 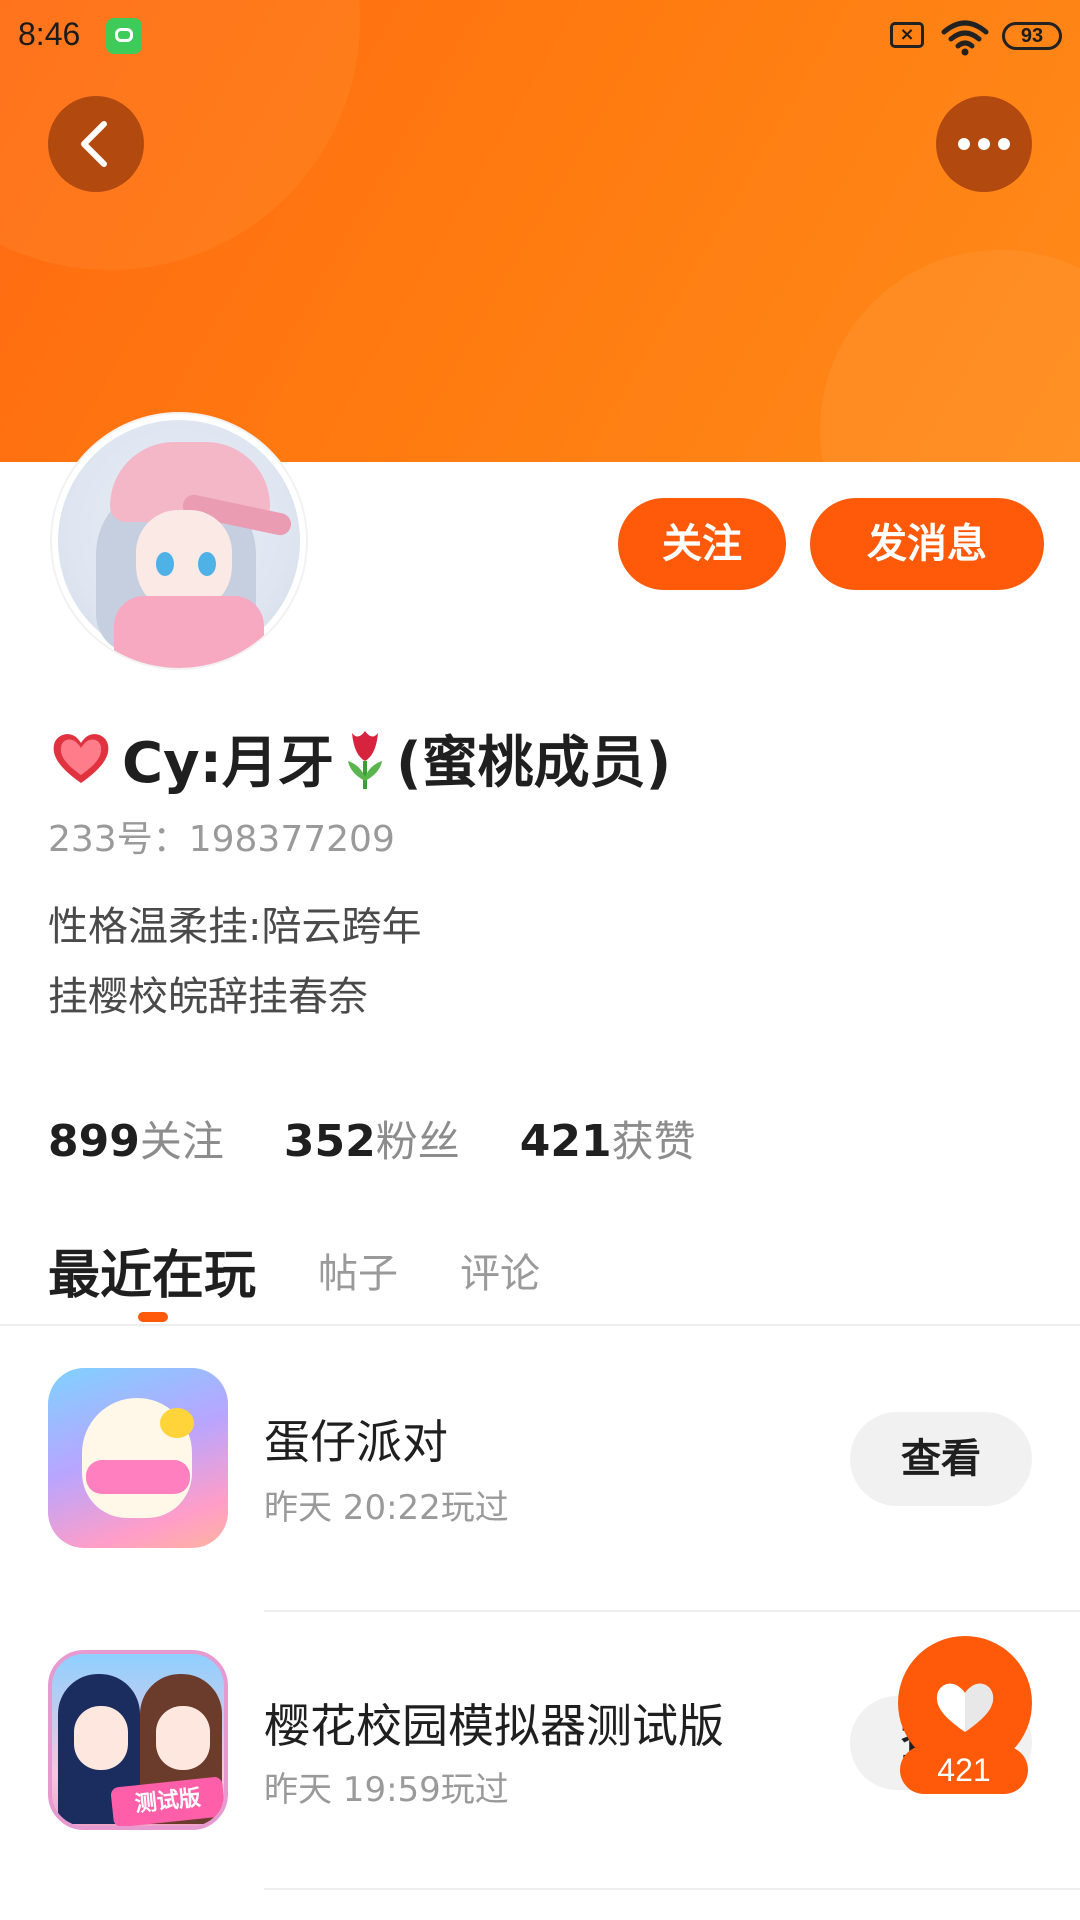 What do you see at coordinates (653, 1141) in the screenshot?
I see `stat-label: 获赞` at bounding box center [653, 1141].